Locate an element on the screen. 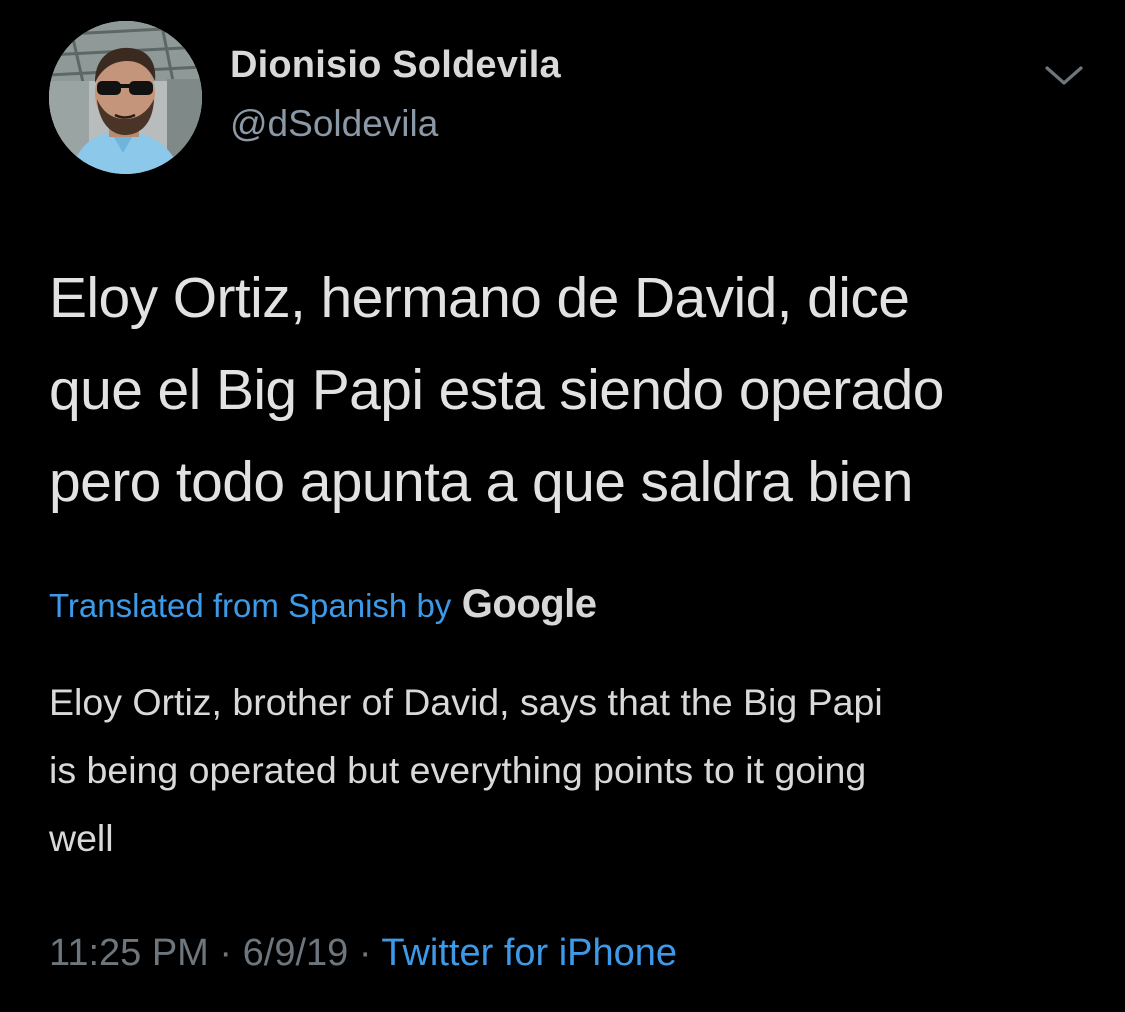  tweet-metadata: 11:25 PM · 6/9/19 · Twitter for iPhone is located at coordinates (363, 953).